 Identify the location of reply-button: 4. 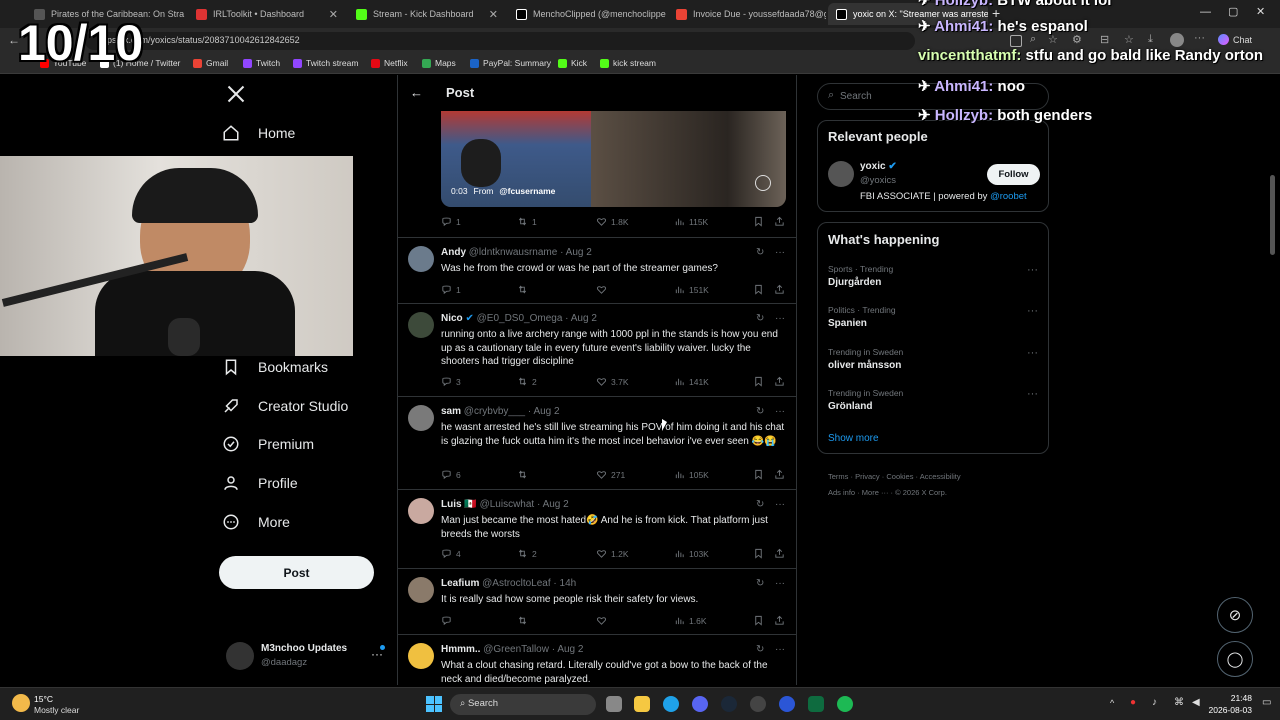
(451, 553).